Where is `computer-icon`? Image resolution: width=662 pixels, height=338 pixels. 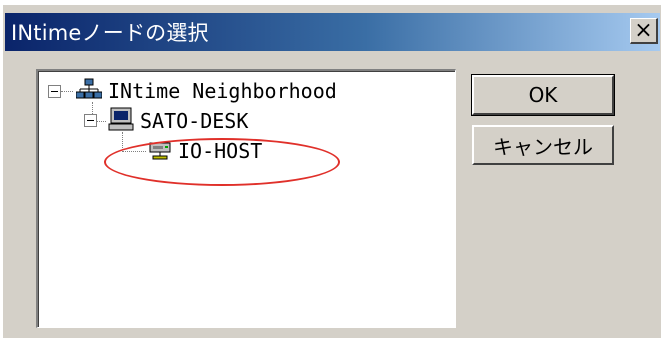
computer-icon is located at coordinates (121, 121).